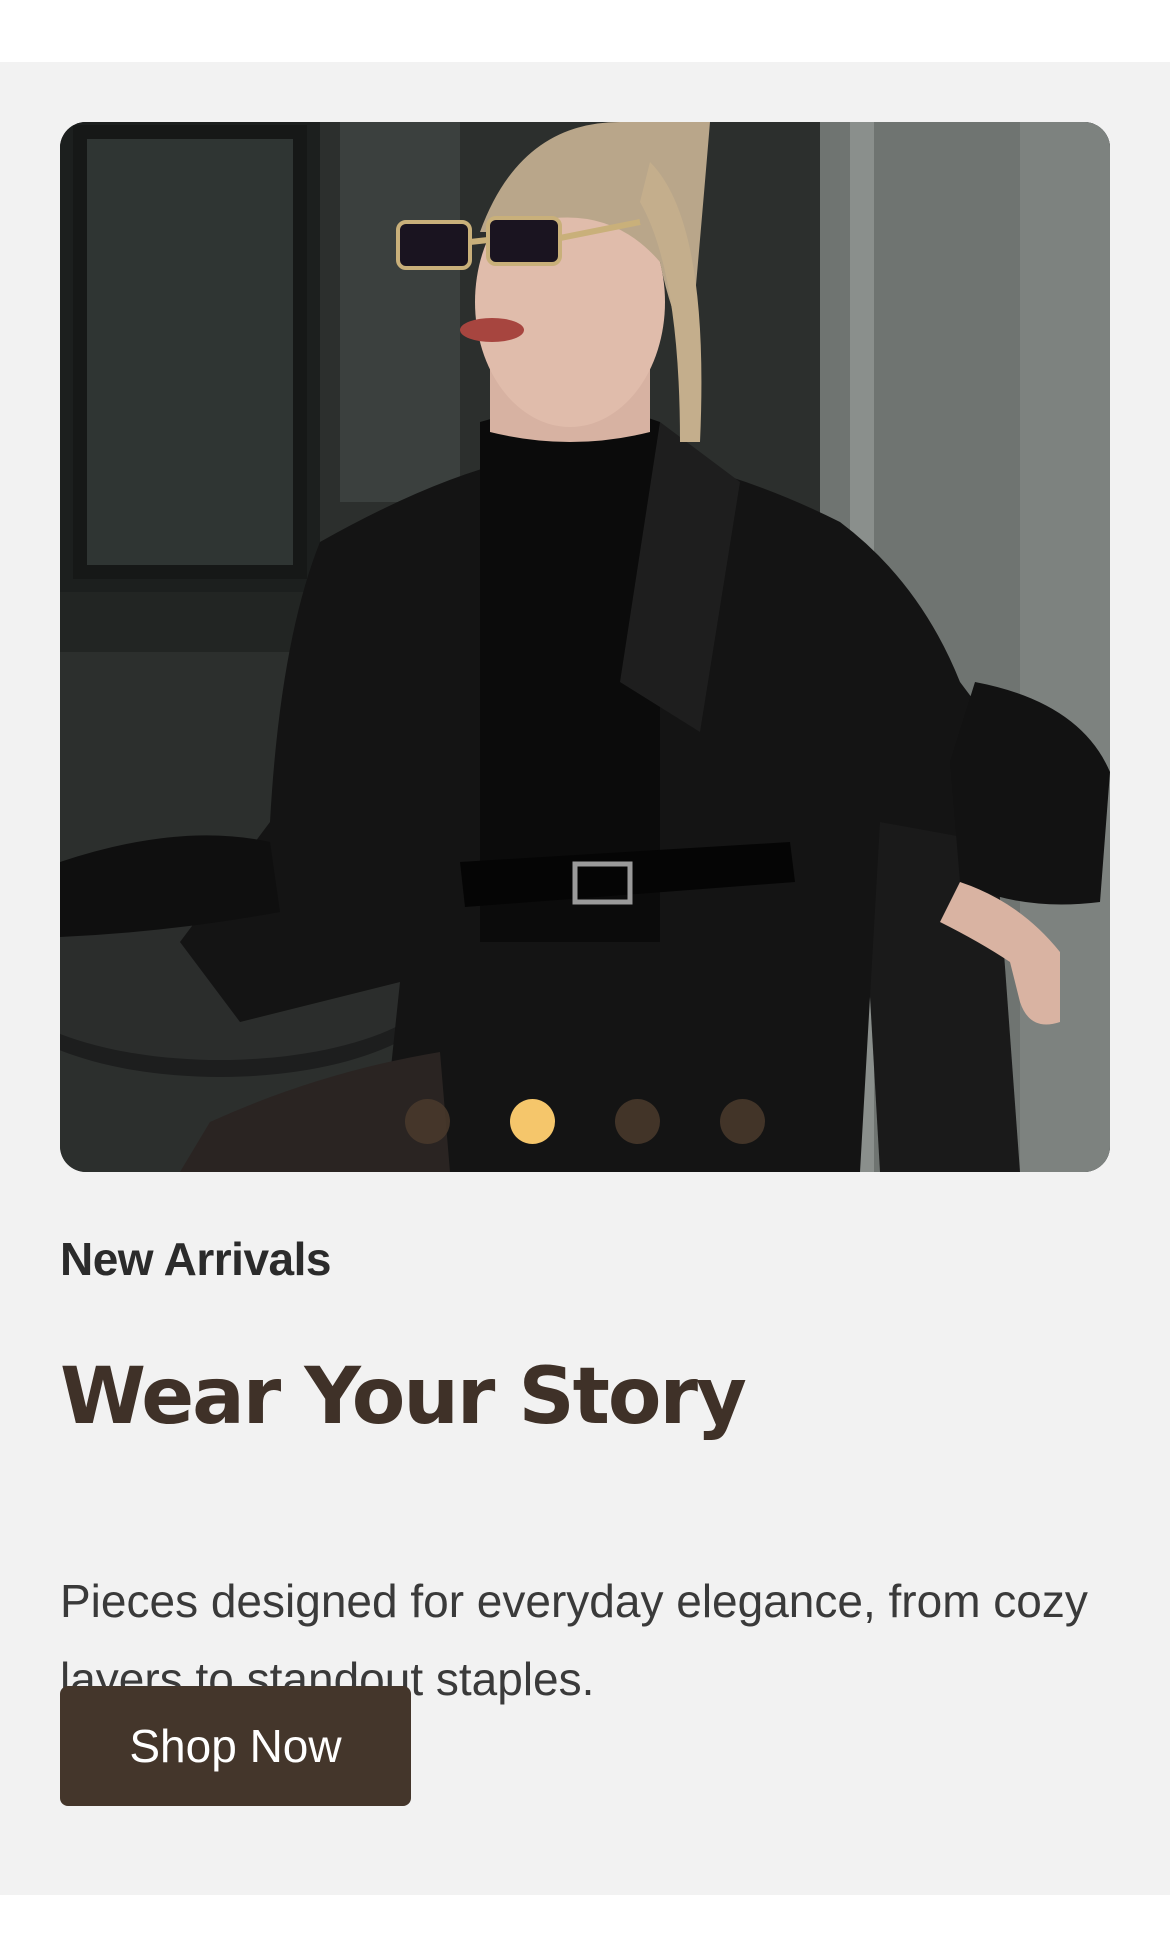 This screenshot has height=1959, width=1170. I want to click on shop-now-button: Shop Now, so click(235, 1746).